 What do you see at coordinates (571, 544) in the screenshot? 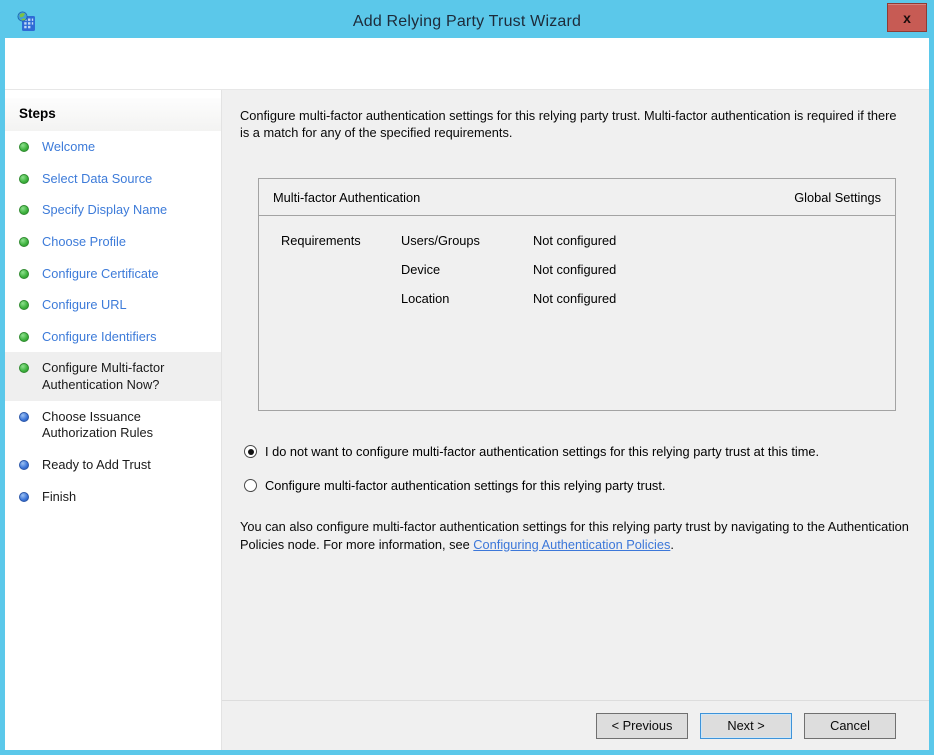
I see `configuring-authentication-policies-link: Configuring Authentication Policies` at bounding box center [571, 544].